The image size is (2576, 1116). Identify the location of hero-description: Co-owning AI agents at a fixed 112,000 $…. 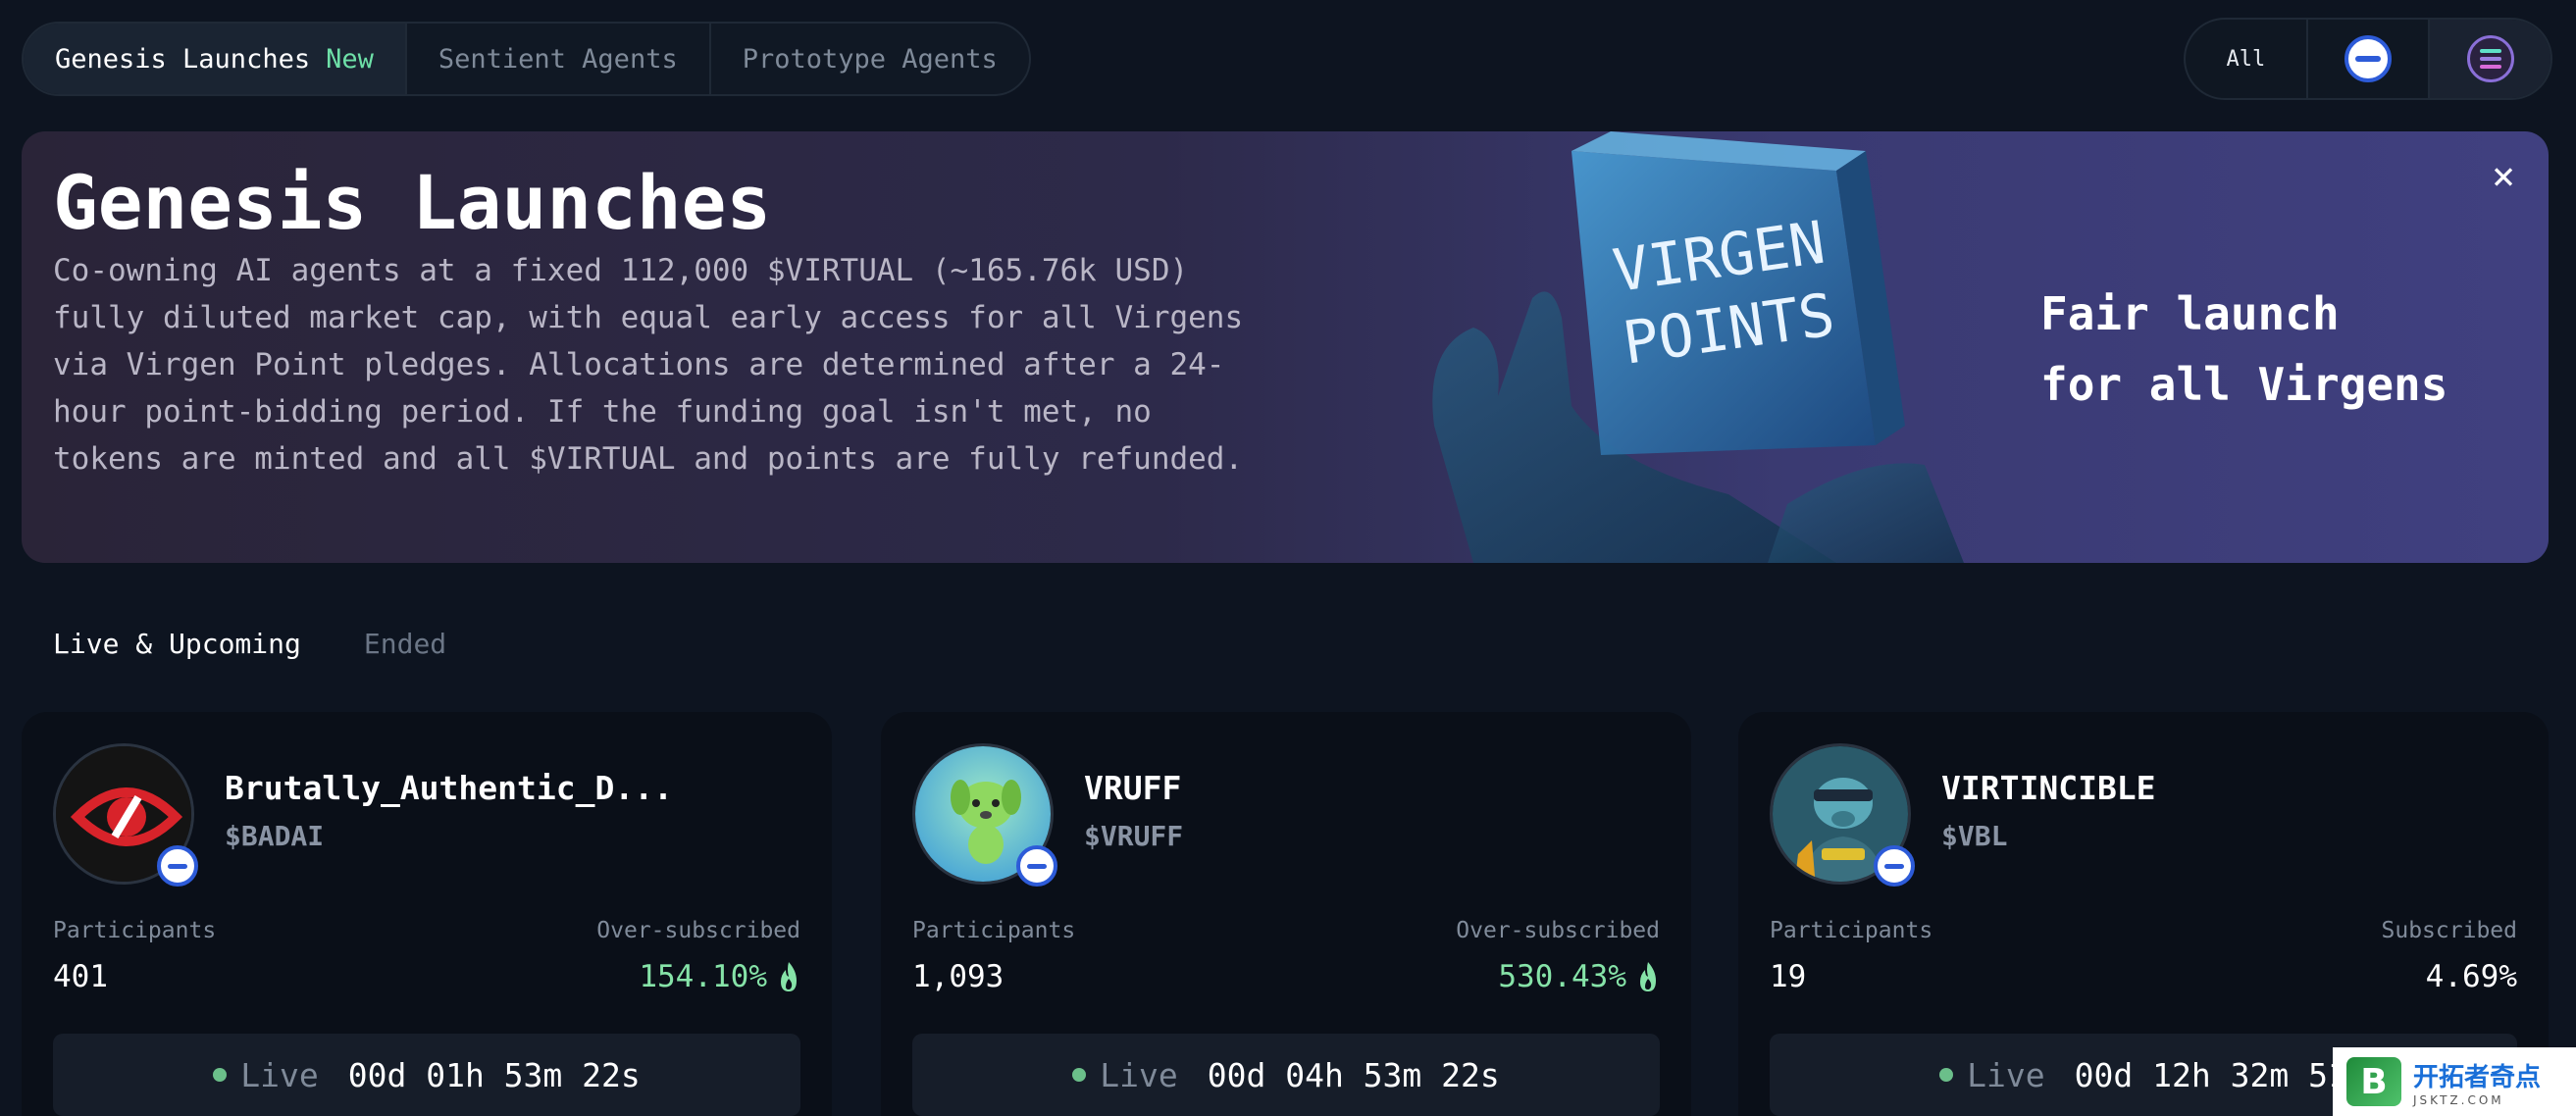
(648, 365).